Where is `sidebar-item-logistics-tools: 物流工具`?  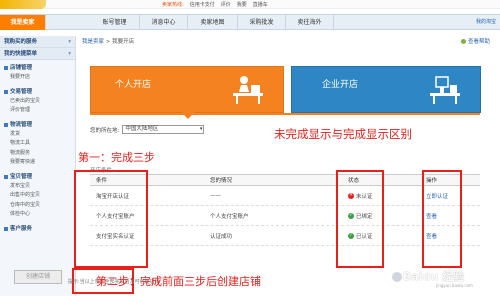 sidebar-item-logistics-tools: 物流工具 is located at coordinates (37, 144).